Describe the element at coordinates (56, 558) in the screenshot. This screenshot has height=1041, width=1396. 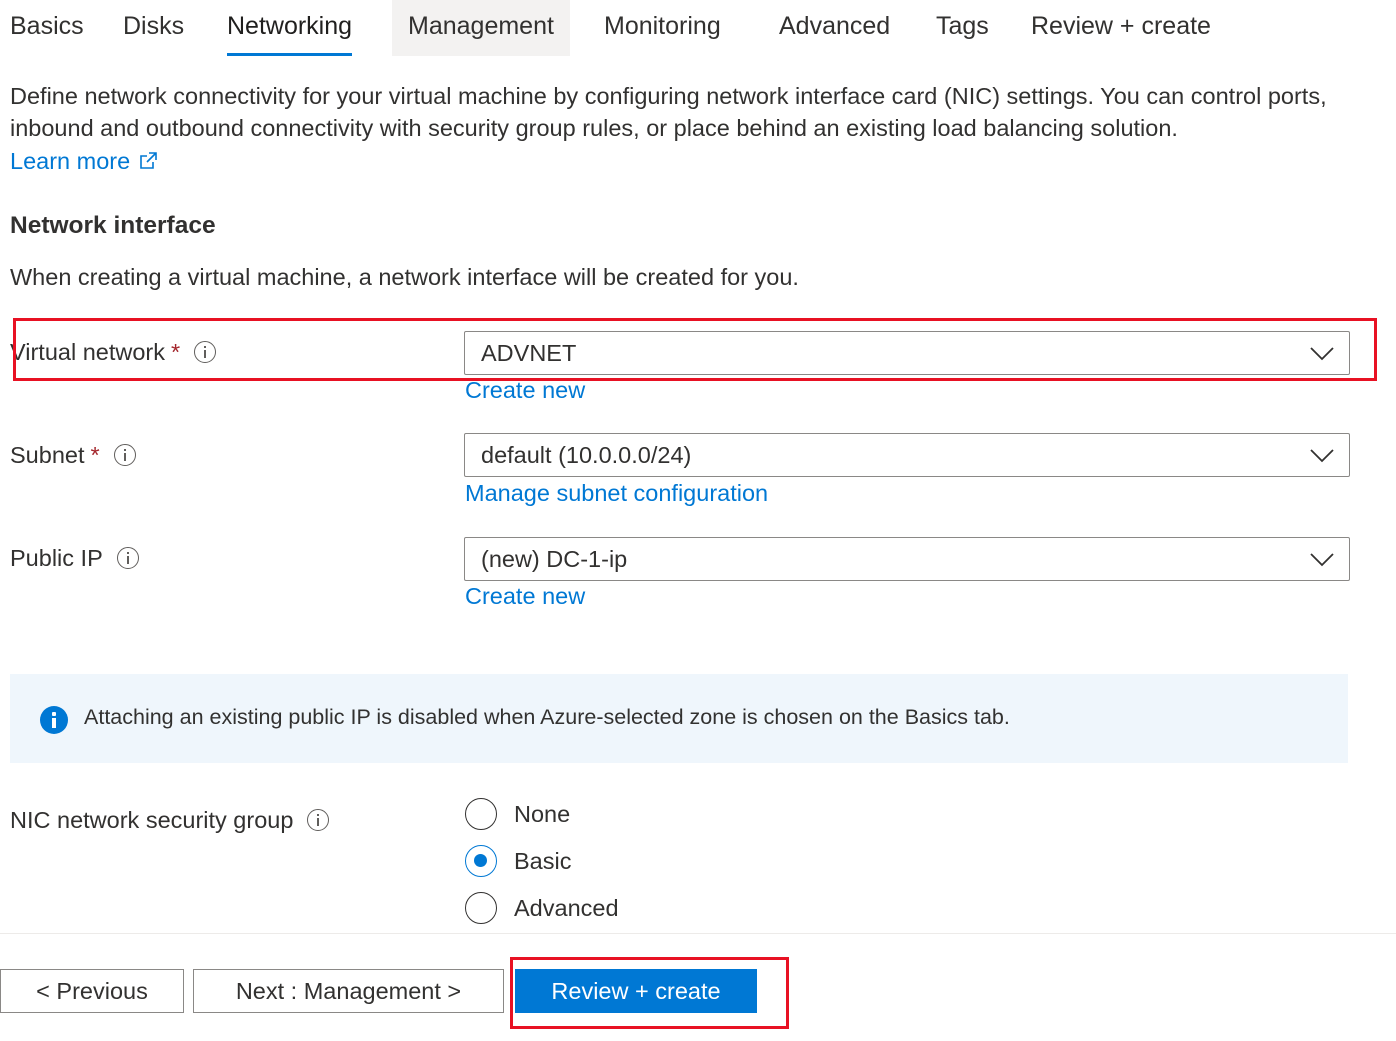
I see `public-ip-label-text: Public IP` at that location.